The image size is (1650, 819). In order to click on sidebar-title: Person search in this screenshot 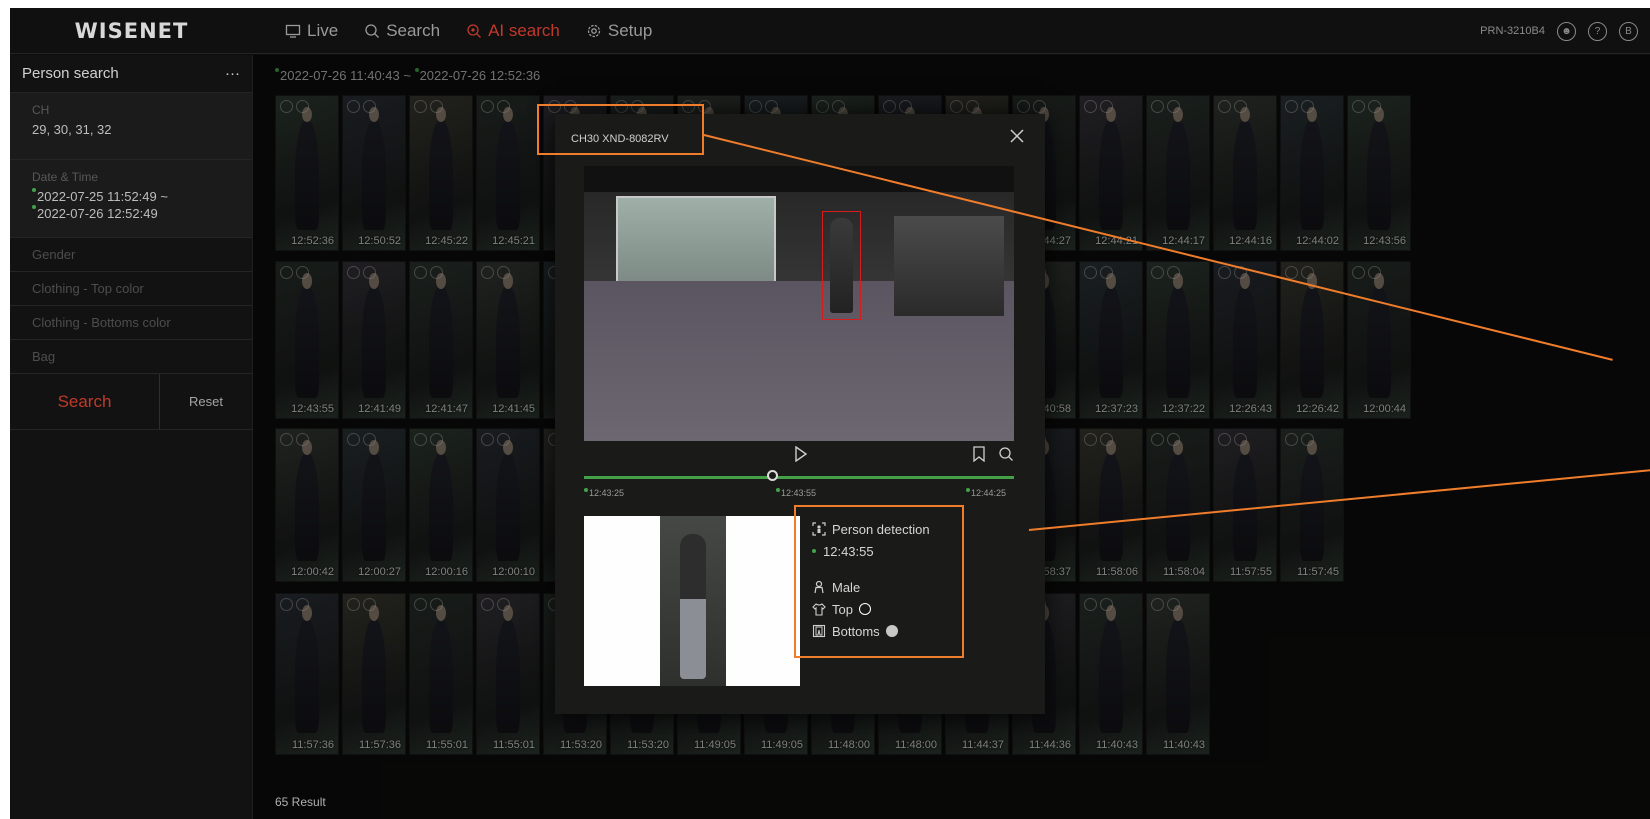, I will do `click(70, 73)`.